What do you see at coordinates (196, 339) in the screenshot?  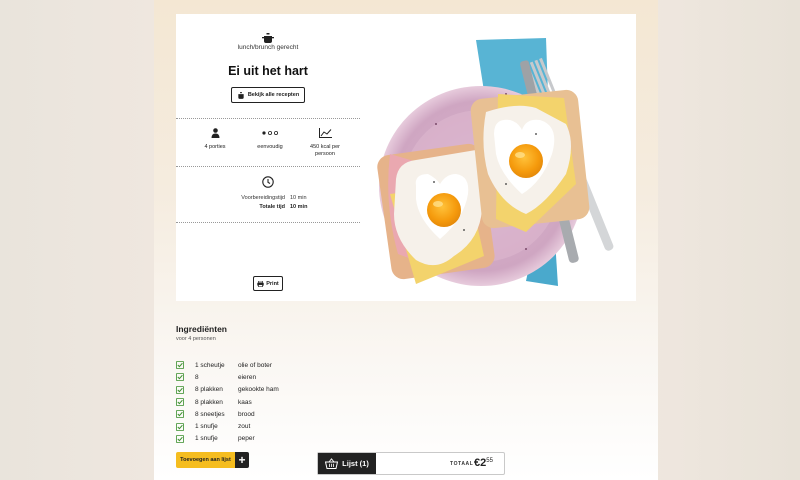 I see `ingredients-subtitle: voor 4 personen` at bounding box center [196, 339].